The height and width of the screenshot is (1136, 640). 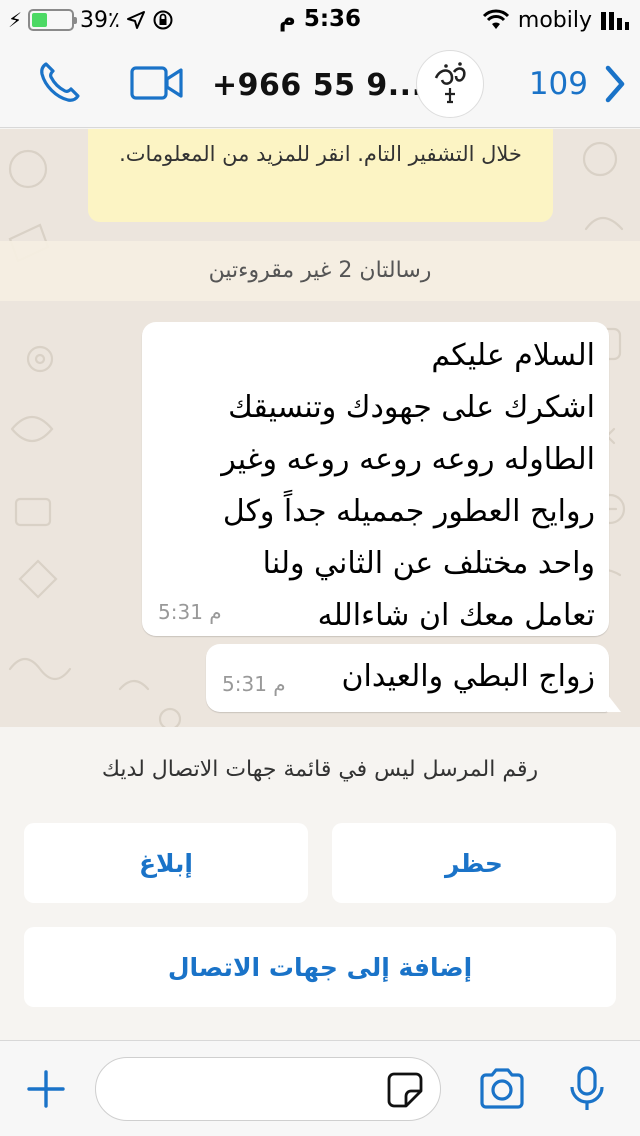 I want to click on attach-button, so click(x=46, y=1091).